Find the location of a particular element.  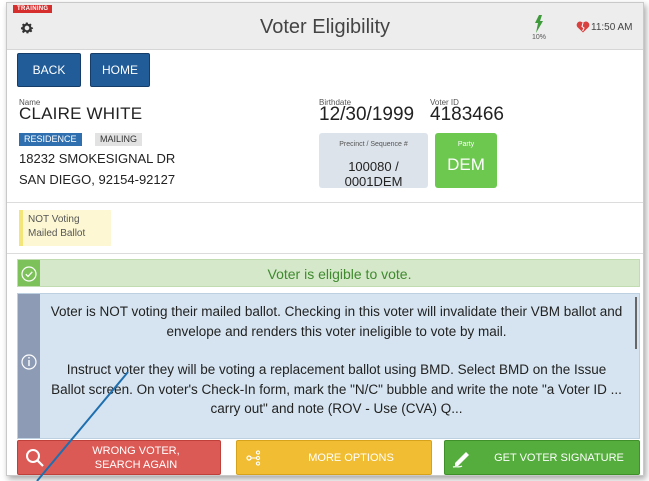

eligibility-message: Voter is eligible to vote. is located at coordinates (339, 274).